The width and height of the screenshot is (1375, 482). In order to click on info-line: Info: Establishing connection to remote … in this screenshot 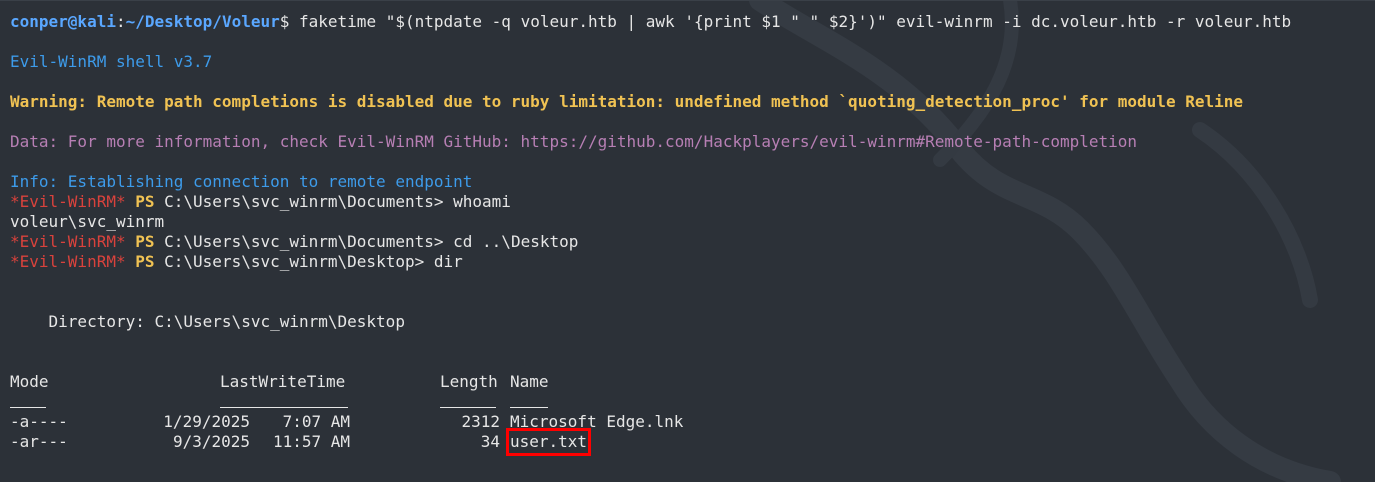, I will do `click(241, 181)`.